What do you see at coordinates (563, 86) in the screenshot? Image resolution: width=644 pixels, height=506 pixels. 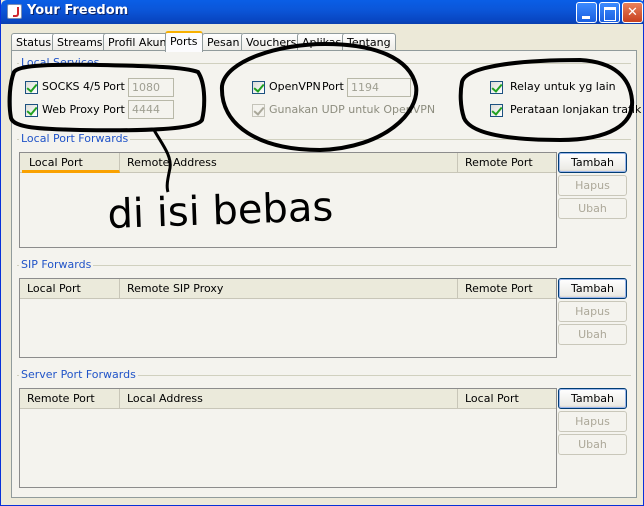 I see `relay-label: Relay untuk yg lain` at bounding box center [563, 86].